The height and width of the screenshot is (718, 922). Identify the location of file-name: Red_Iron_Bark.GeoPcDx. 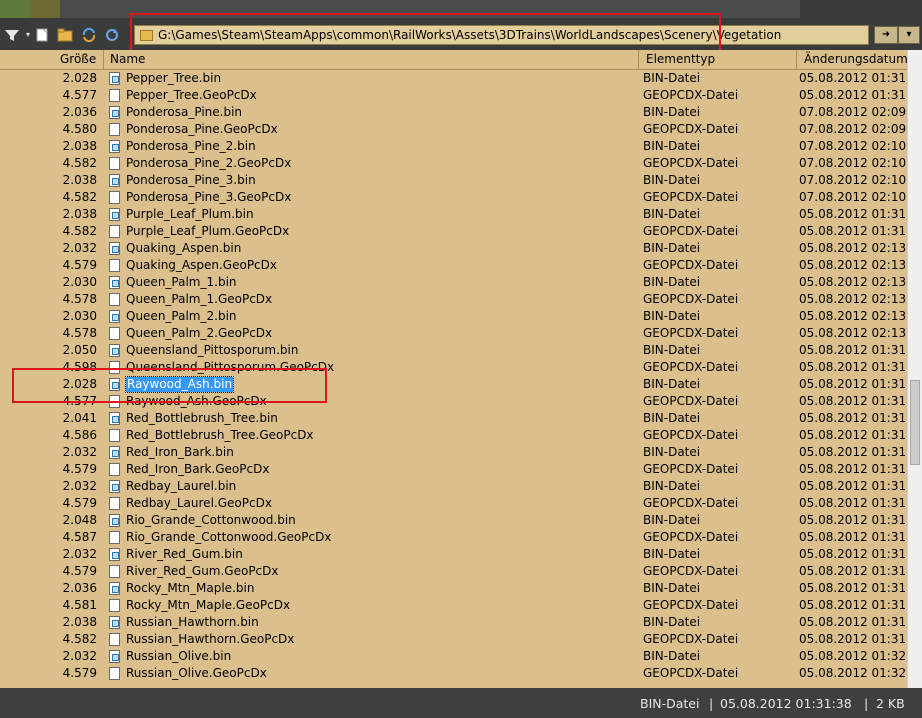
(197, 469).